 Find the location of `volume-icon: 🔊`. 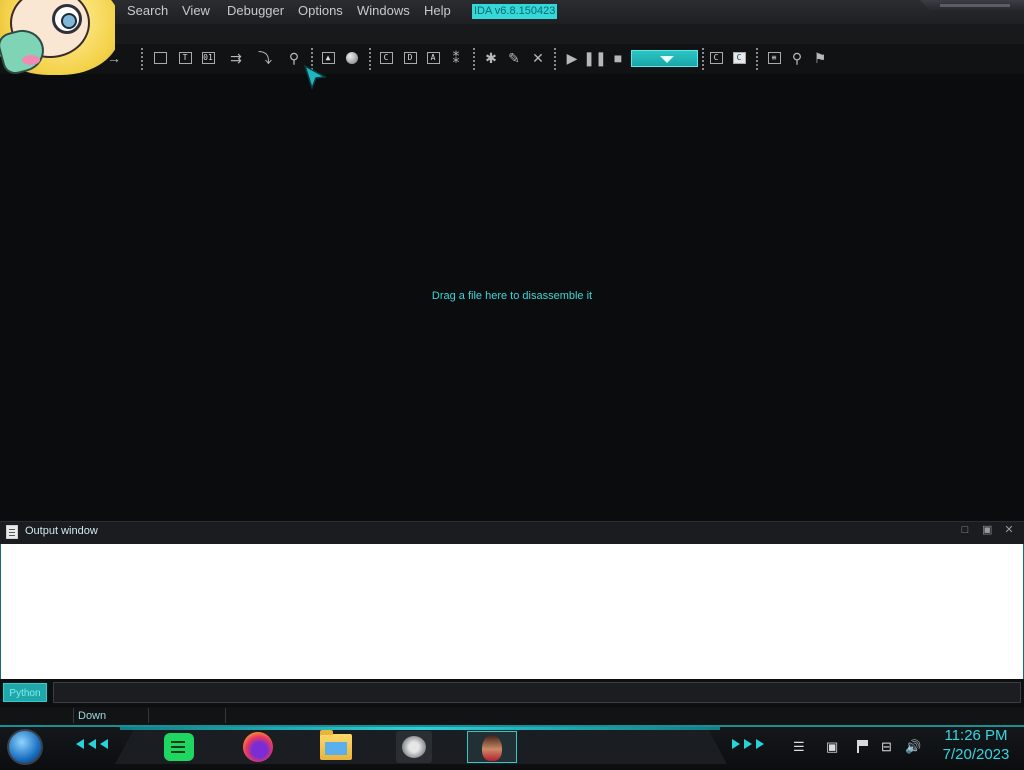

volume-icon: 🔊 is located at coordinates (913, 746).